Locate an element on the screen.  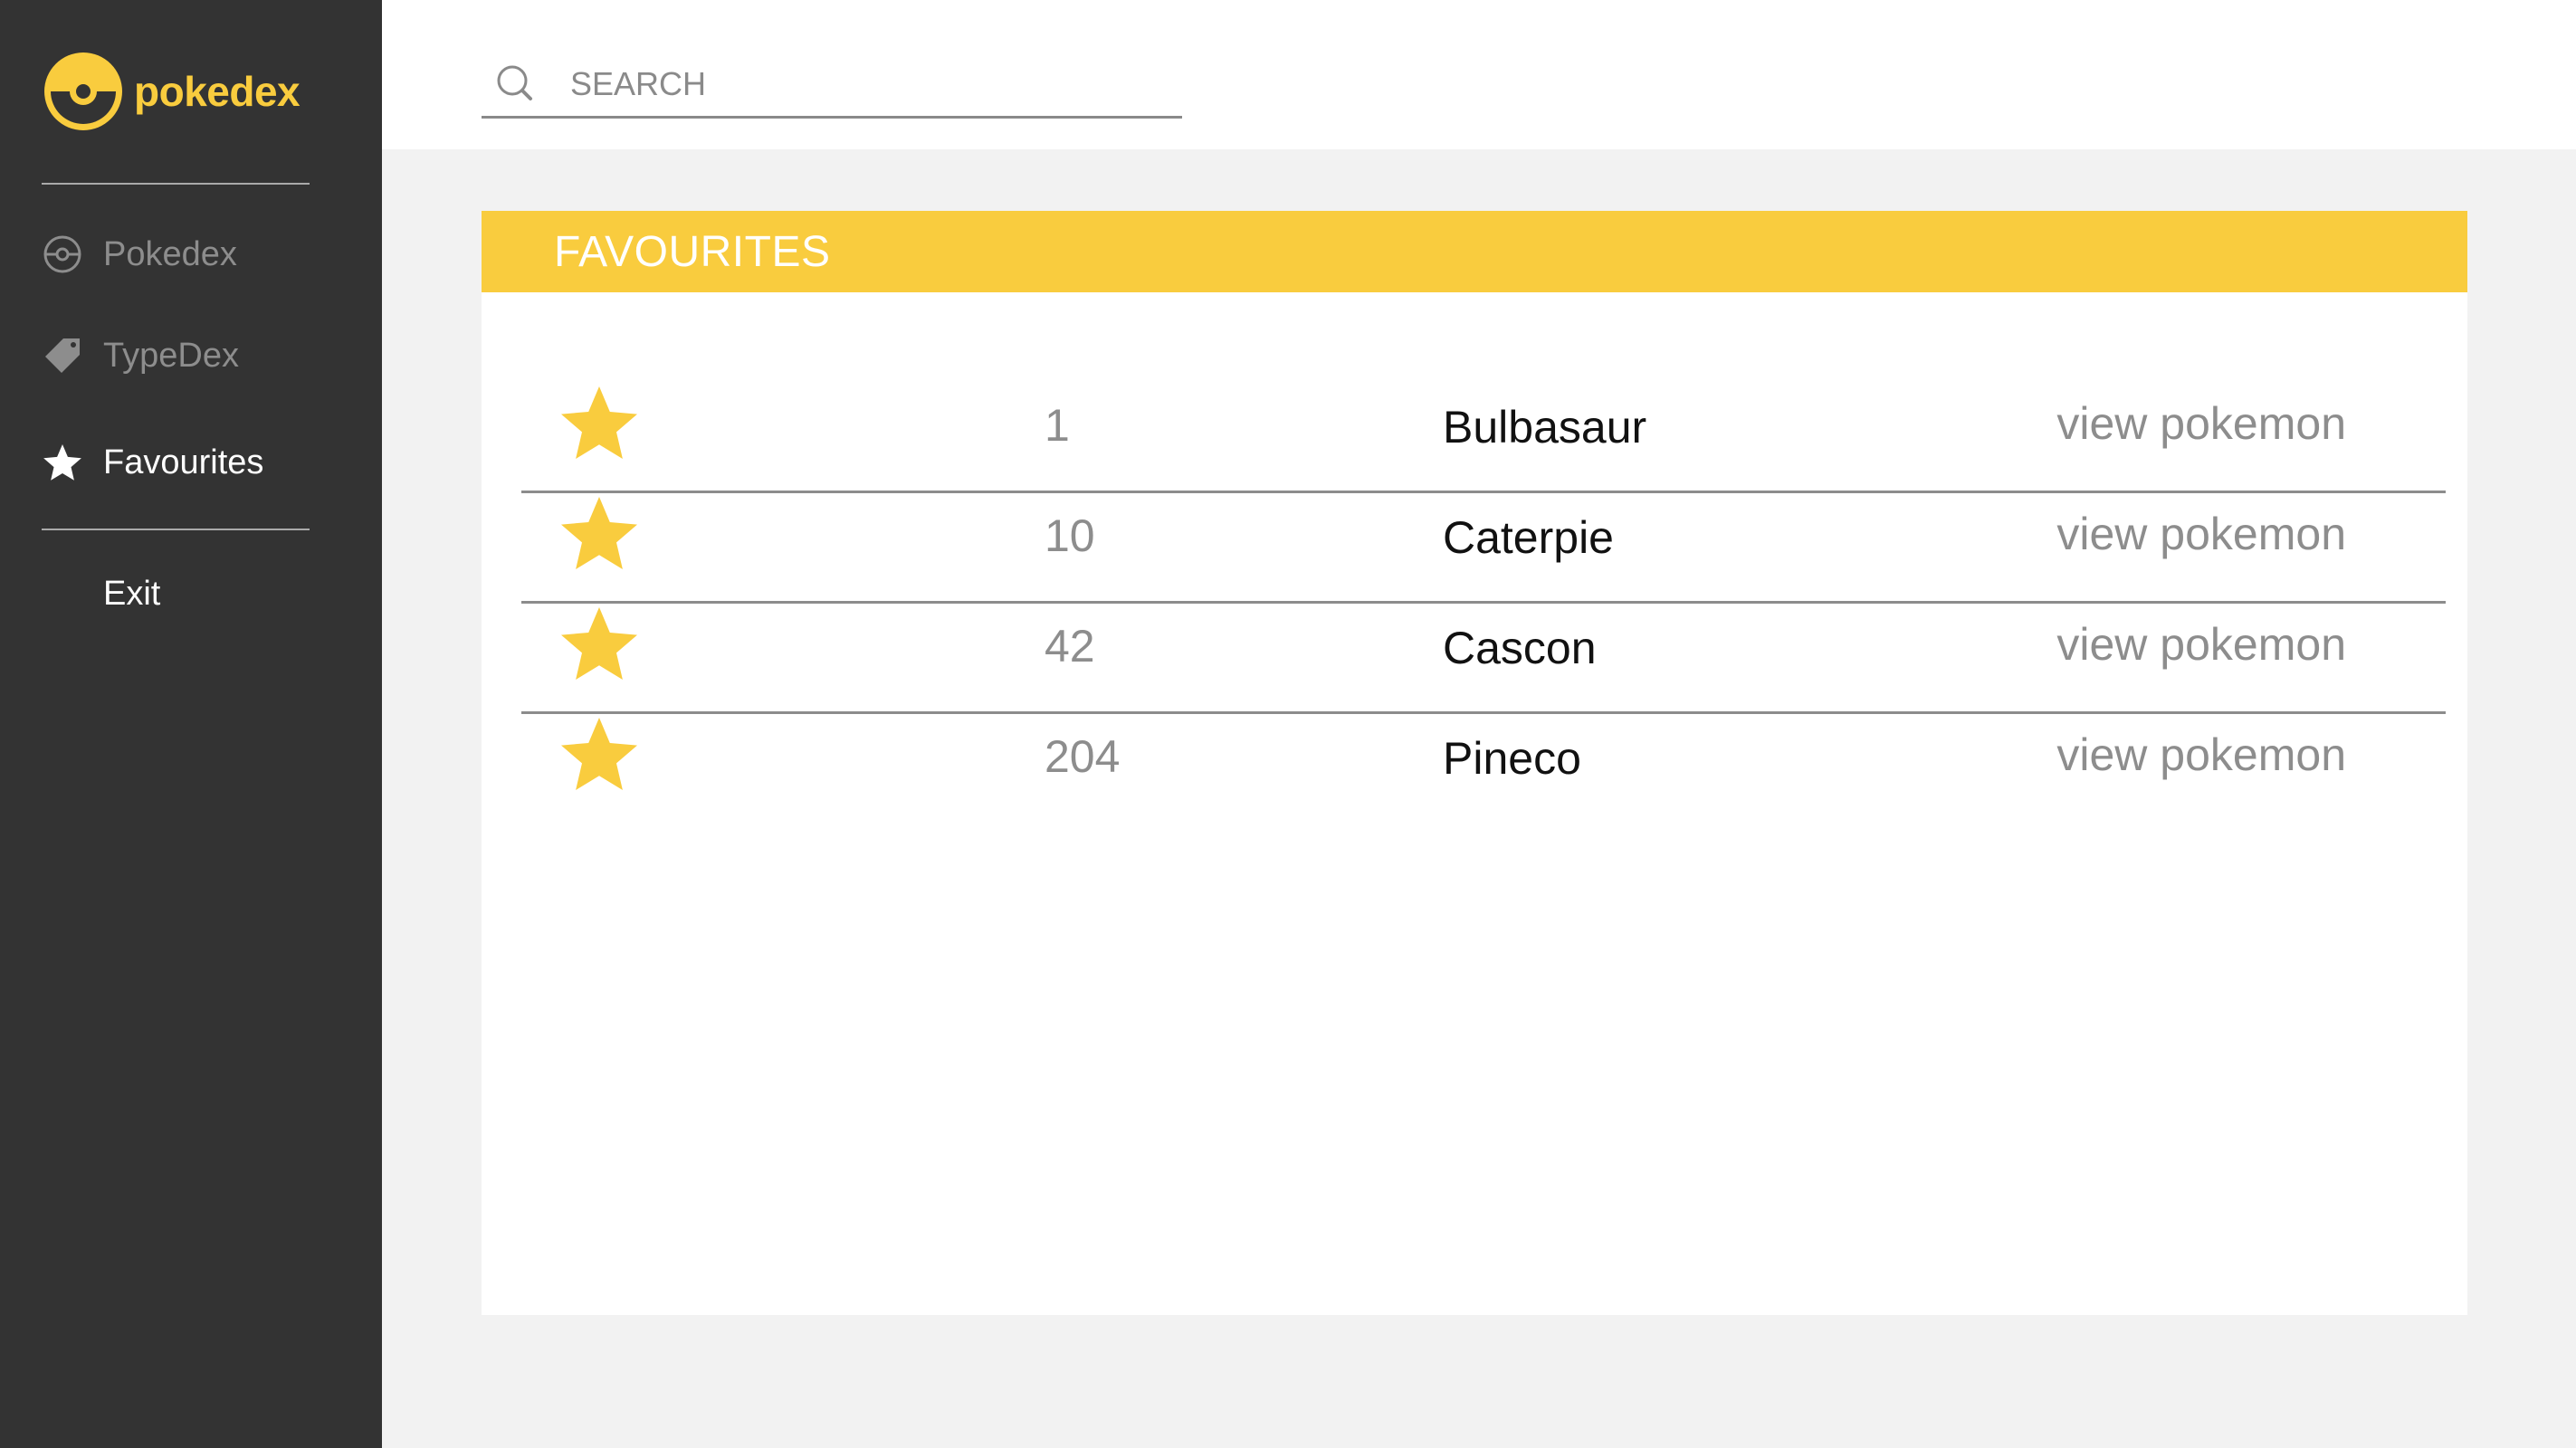
list-item: 10 Caterpie view pokemon is located at coordinates (1483, 548).